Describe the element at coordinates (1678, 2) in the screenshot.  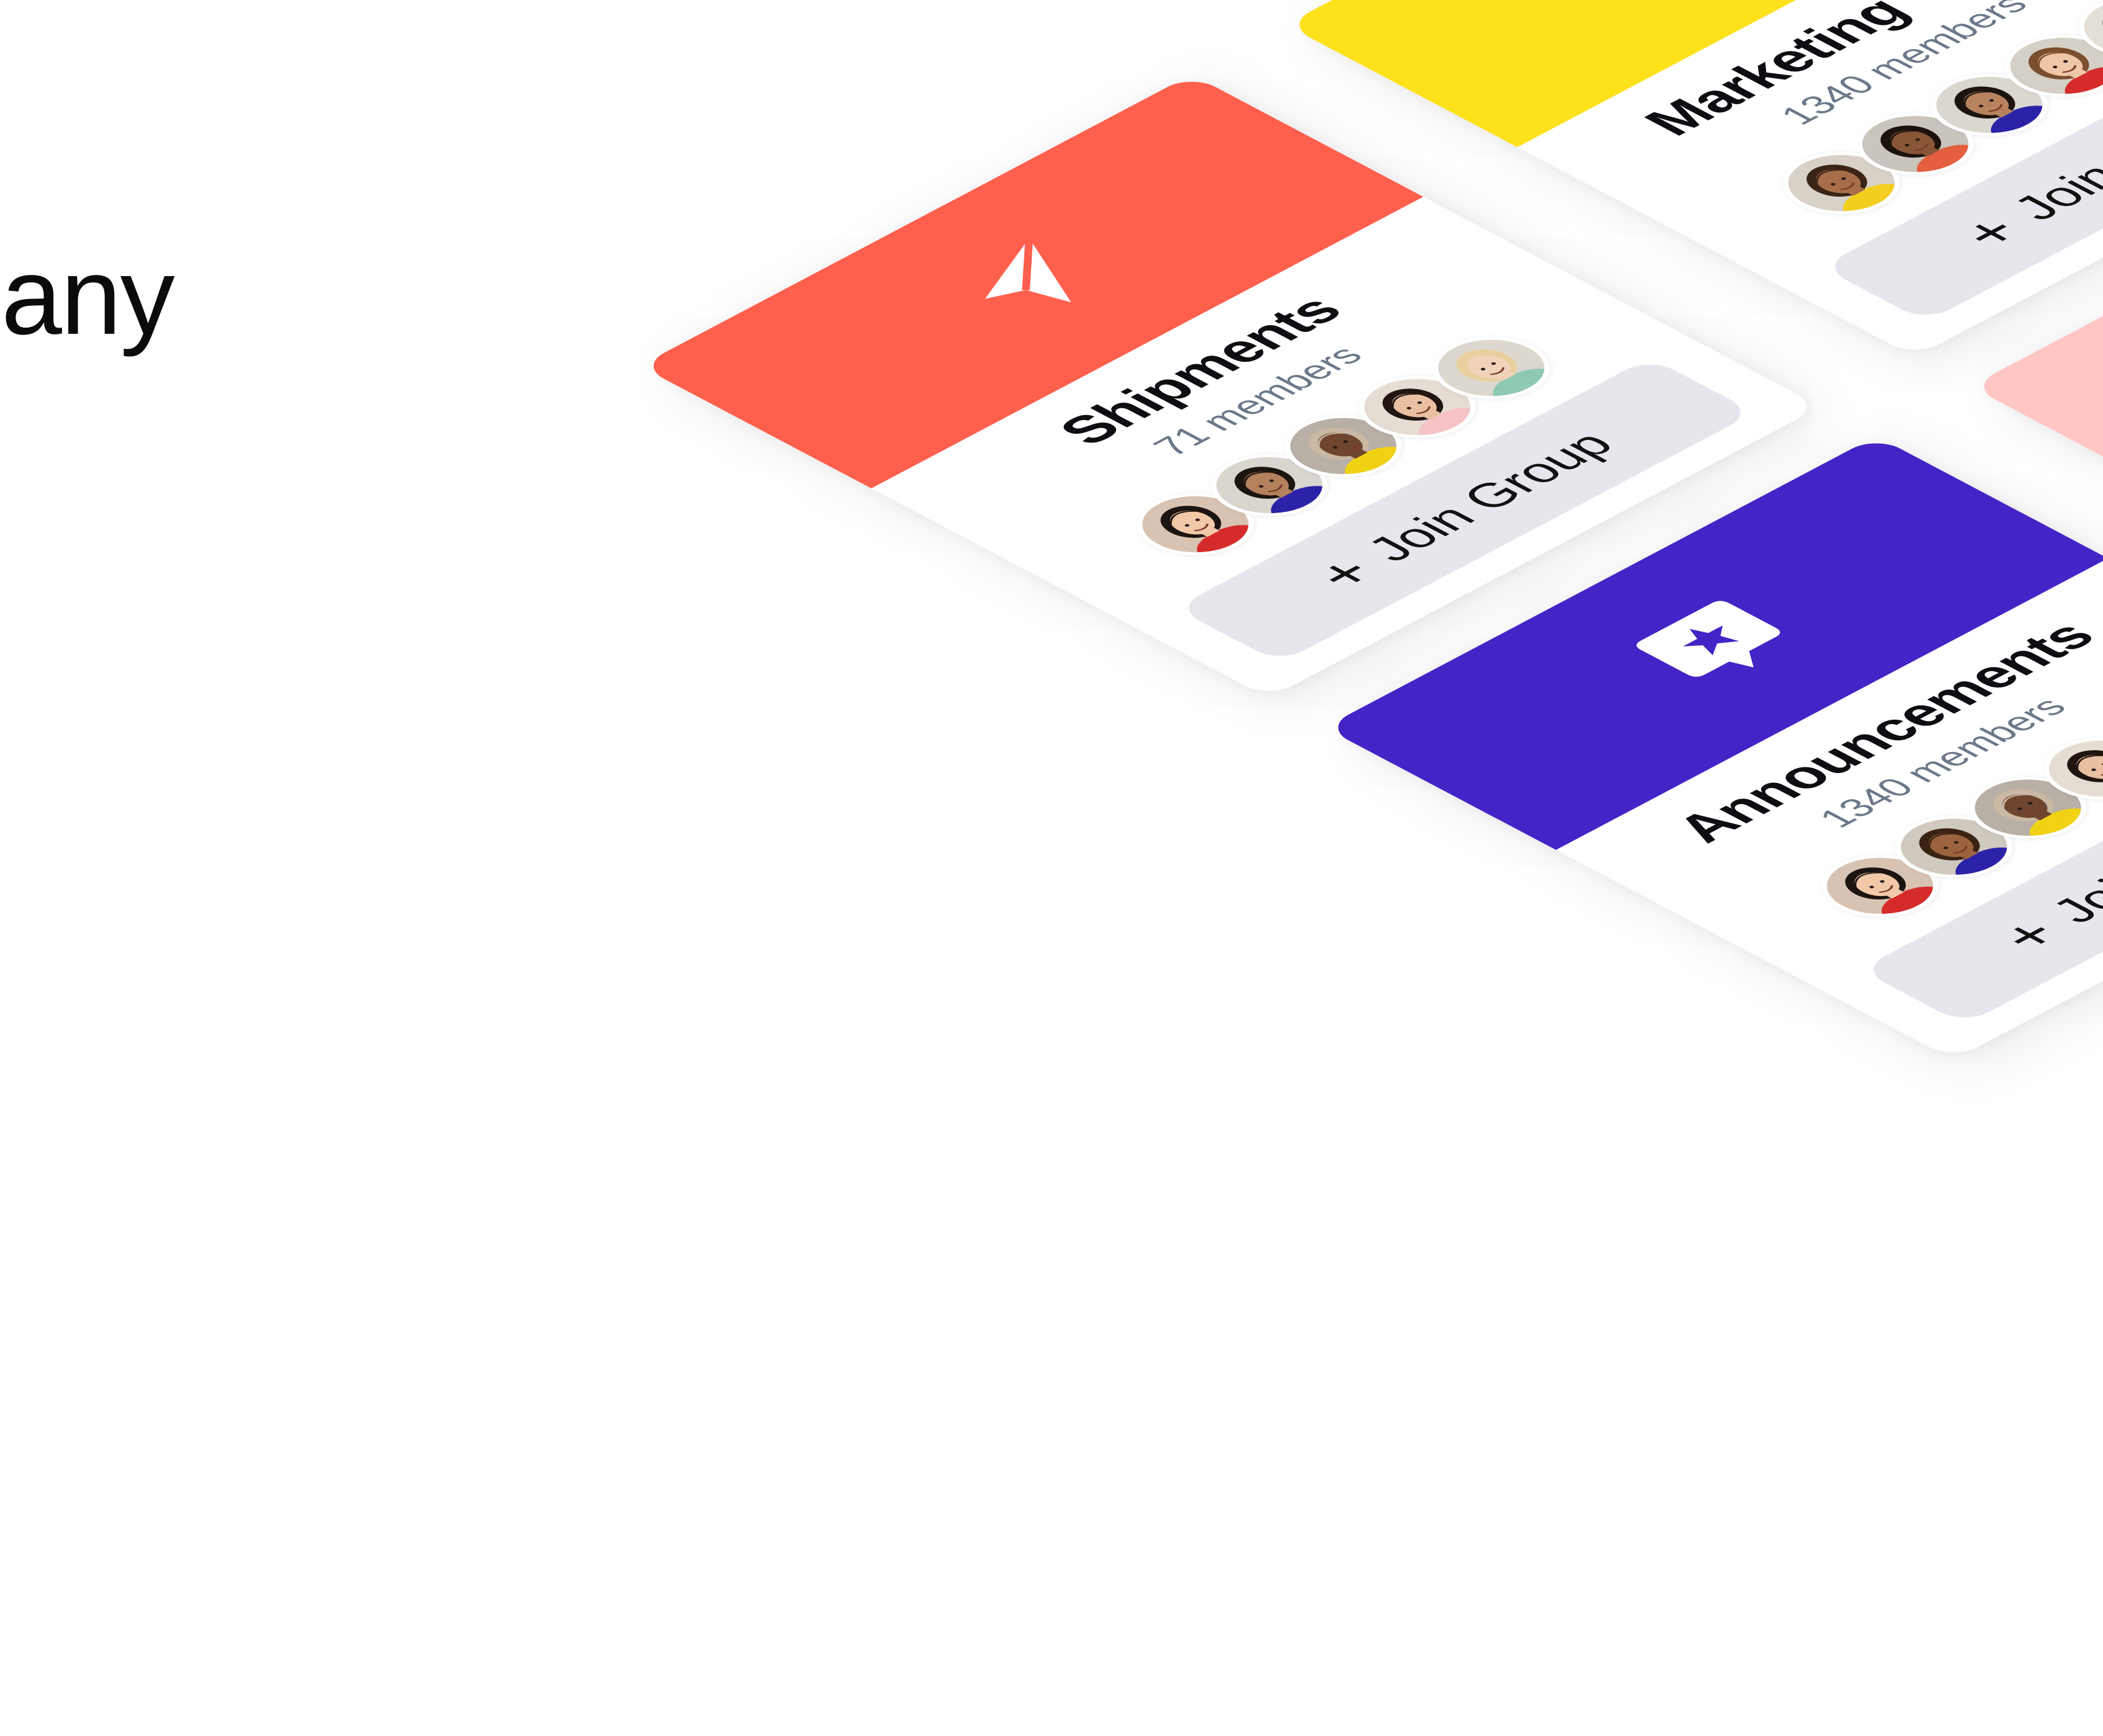
I see `pie-chart-icon` at that location.